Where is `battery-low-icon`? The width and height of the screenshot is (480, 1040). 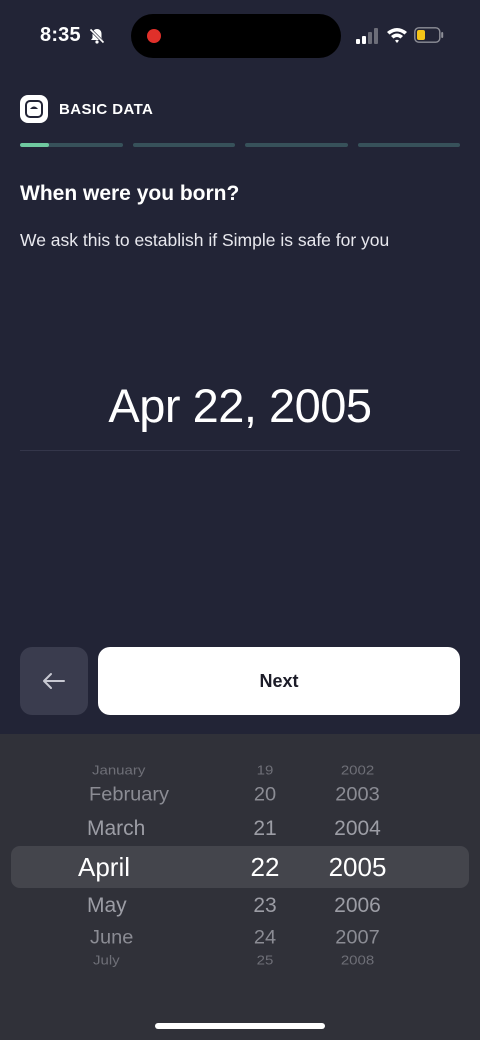
battery-low-icon is located at coordinates (429, 35).